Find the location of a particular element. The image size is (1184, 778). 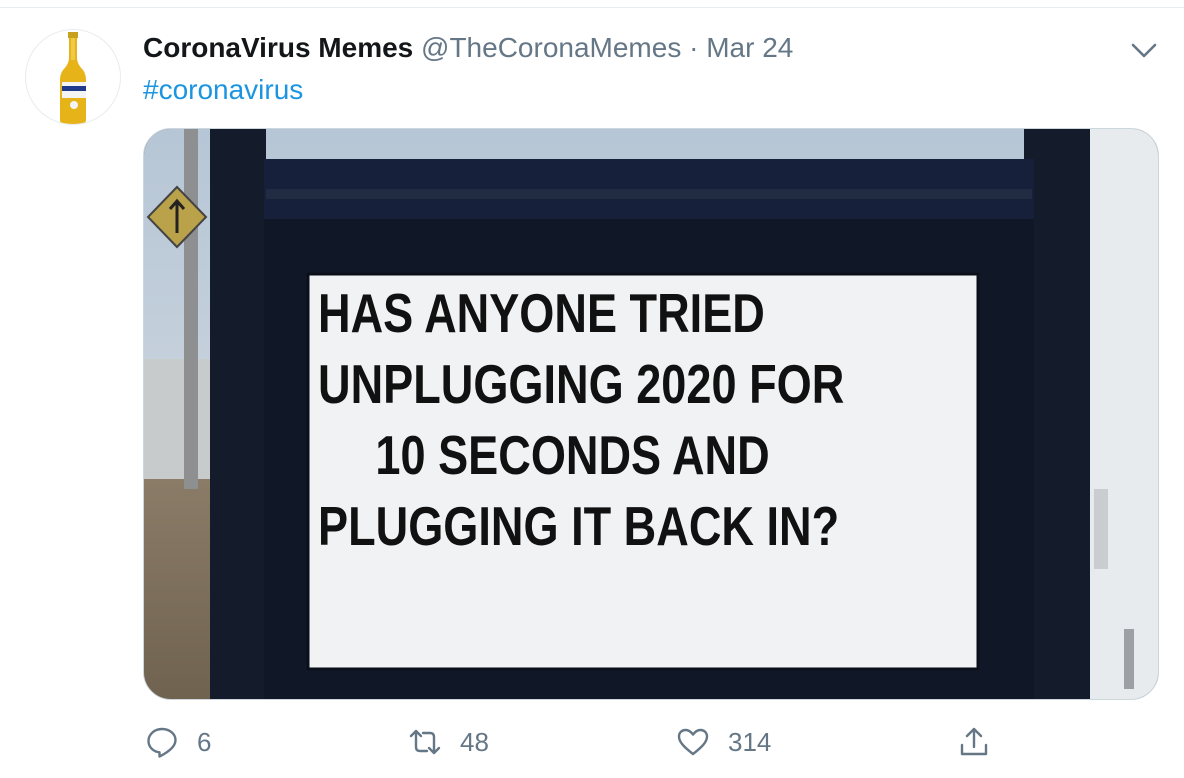

sign-line: 10 SECONDS AND is located at coordinates (572, 455).